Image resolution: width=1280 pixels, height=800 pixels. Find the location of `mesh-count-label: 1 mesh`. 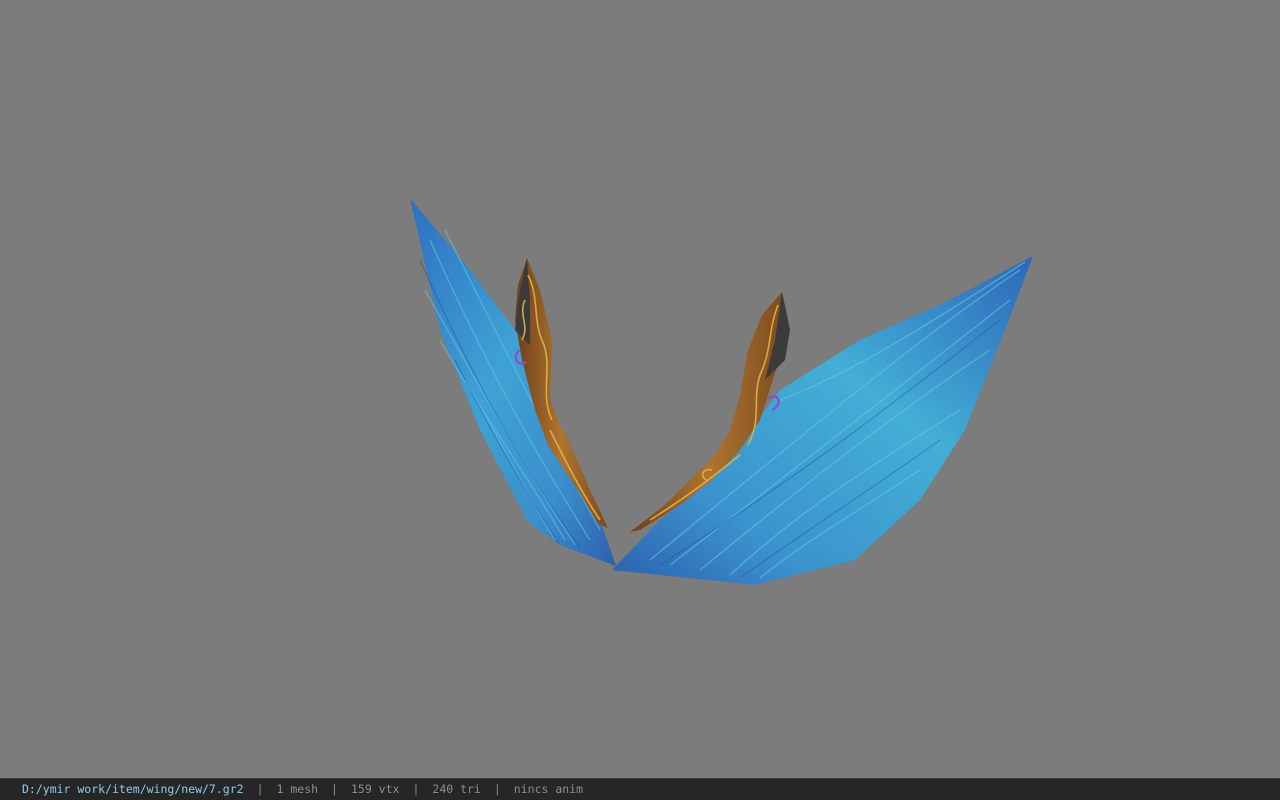

mesh-count-label: 1 mesh is located at coordinates (297, 788).